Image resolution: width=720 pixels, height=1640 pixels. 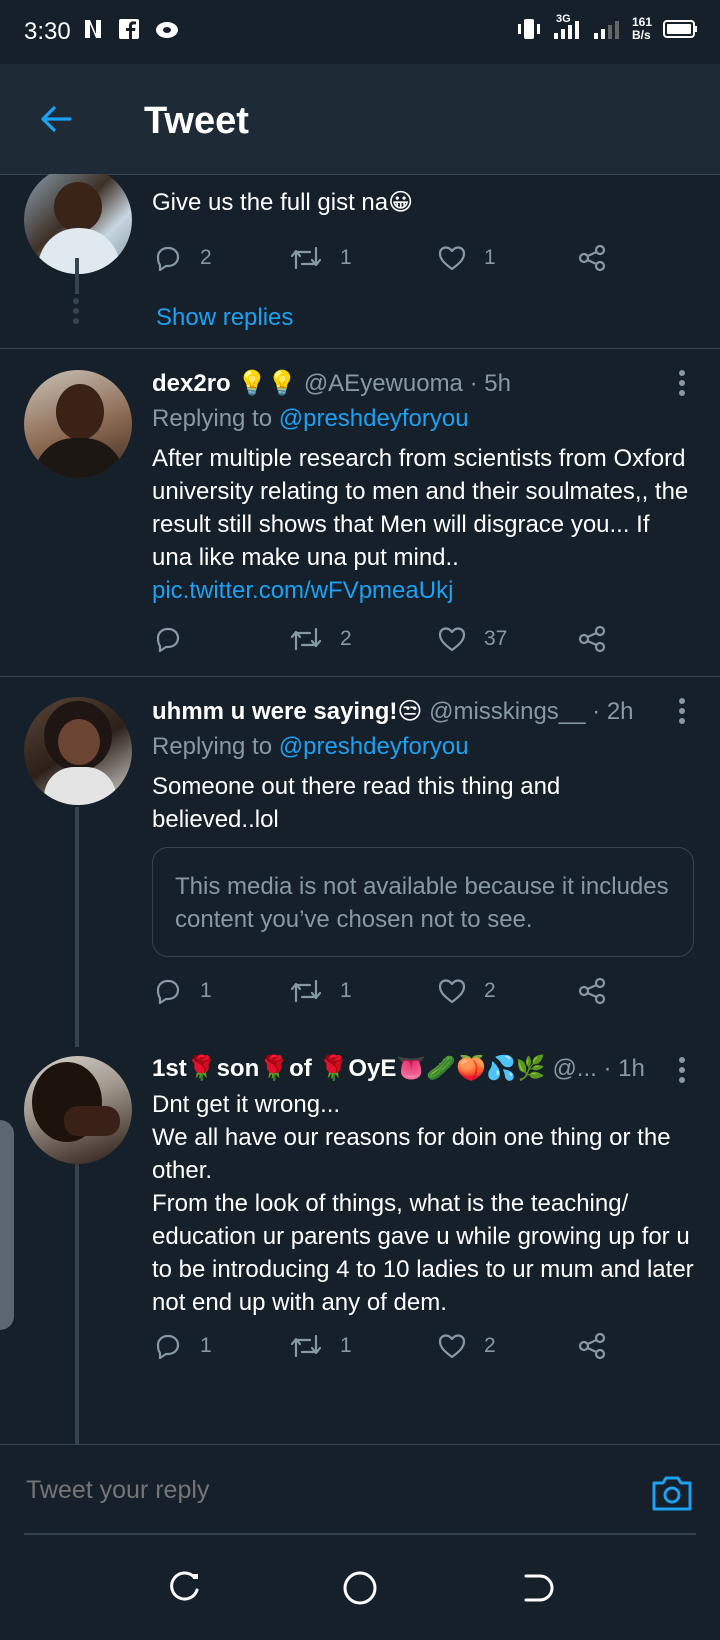 I want to click on tweet-header: 1st🌹son🌹of 🌹OyE👅🥒🍑💦🌿 @... · 1h, so click(x=402, y=1068).